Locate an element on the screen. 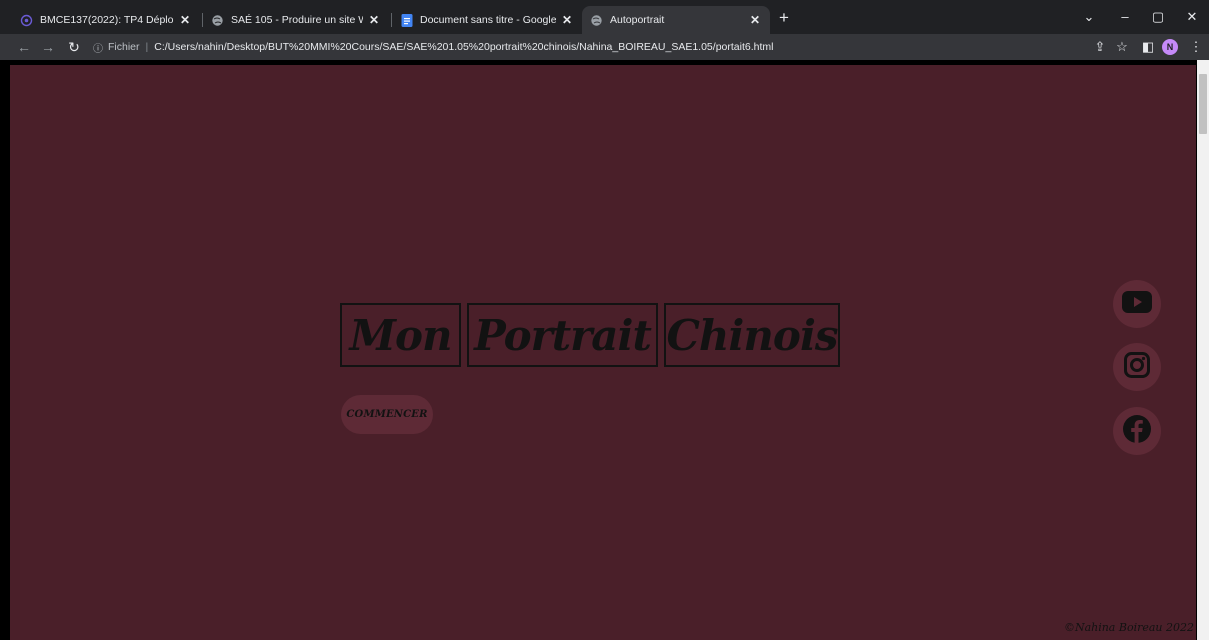 Image resolution: width=1209 pixels, height=640 pixels. restore-button: ▢ is located at coordinates (1158, 17).